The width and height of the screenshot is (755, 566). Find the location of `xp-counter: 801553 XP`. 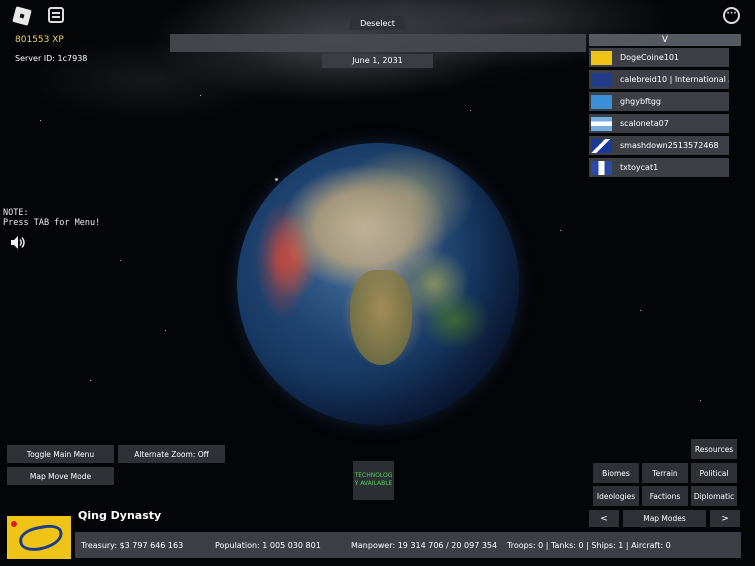

xp-counter: 801553 XP is located at coordinates (39, 40).